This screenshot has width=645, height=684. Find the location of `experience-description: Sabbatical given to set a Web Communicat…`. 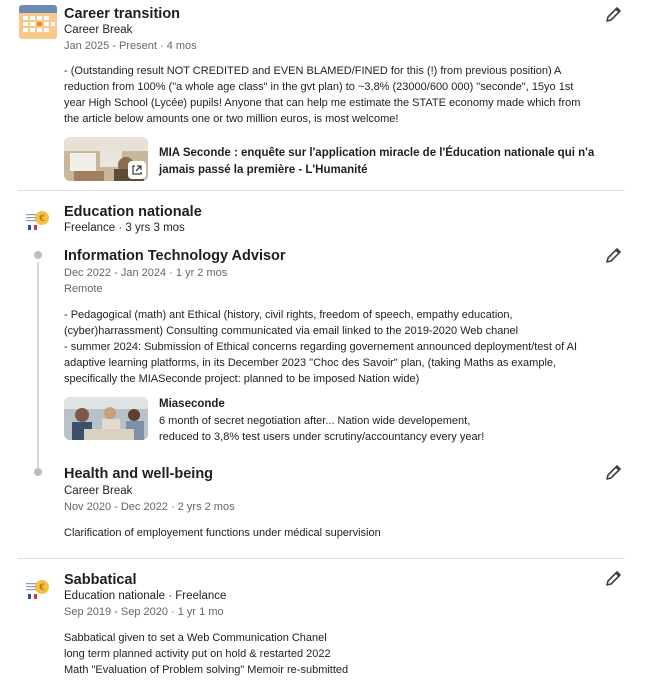

experience-description: Sabbatical given to set a Web Communicat… is located at coordinates (206, 654).